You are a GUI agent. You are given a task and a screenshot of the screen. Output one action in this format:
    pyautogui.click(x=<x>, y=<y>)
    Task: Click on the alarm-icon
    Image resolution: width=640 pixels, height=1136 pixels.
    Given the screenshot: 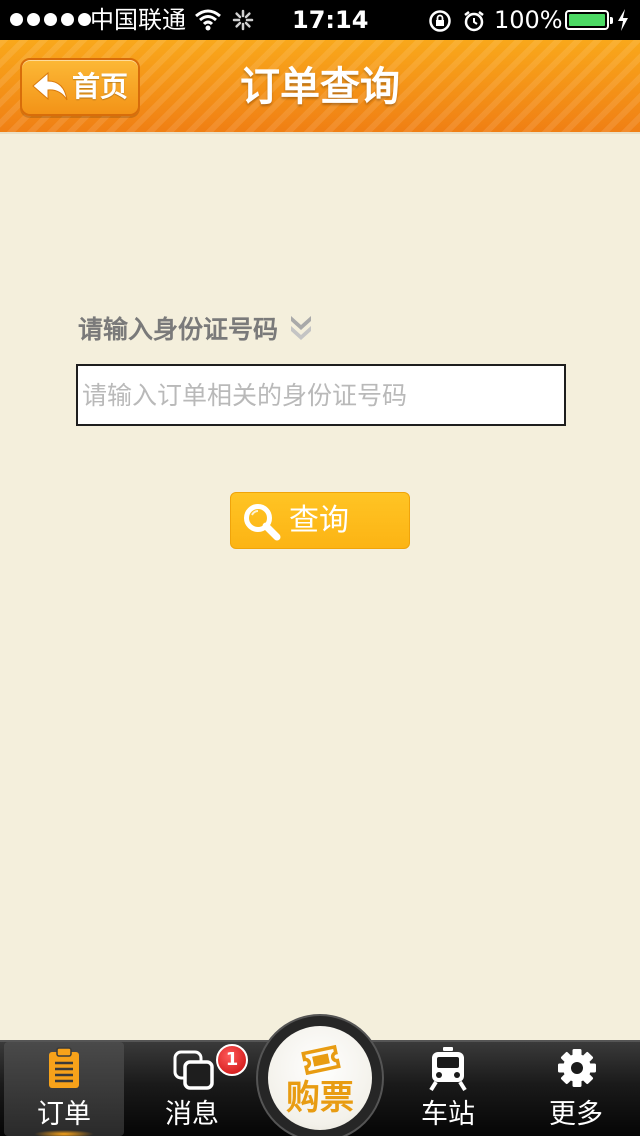 What is the action you would take?
    pyautogui.click(x=474, y=21)
    